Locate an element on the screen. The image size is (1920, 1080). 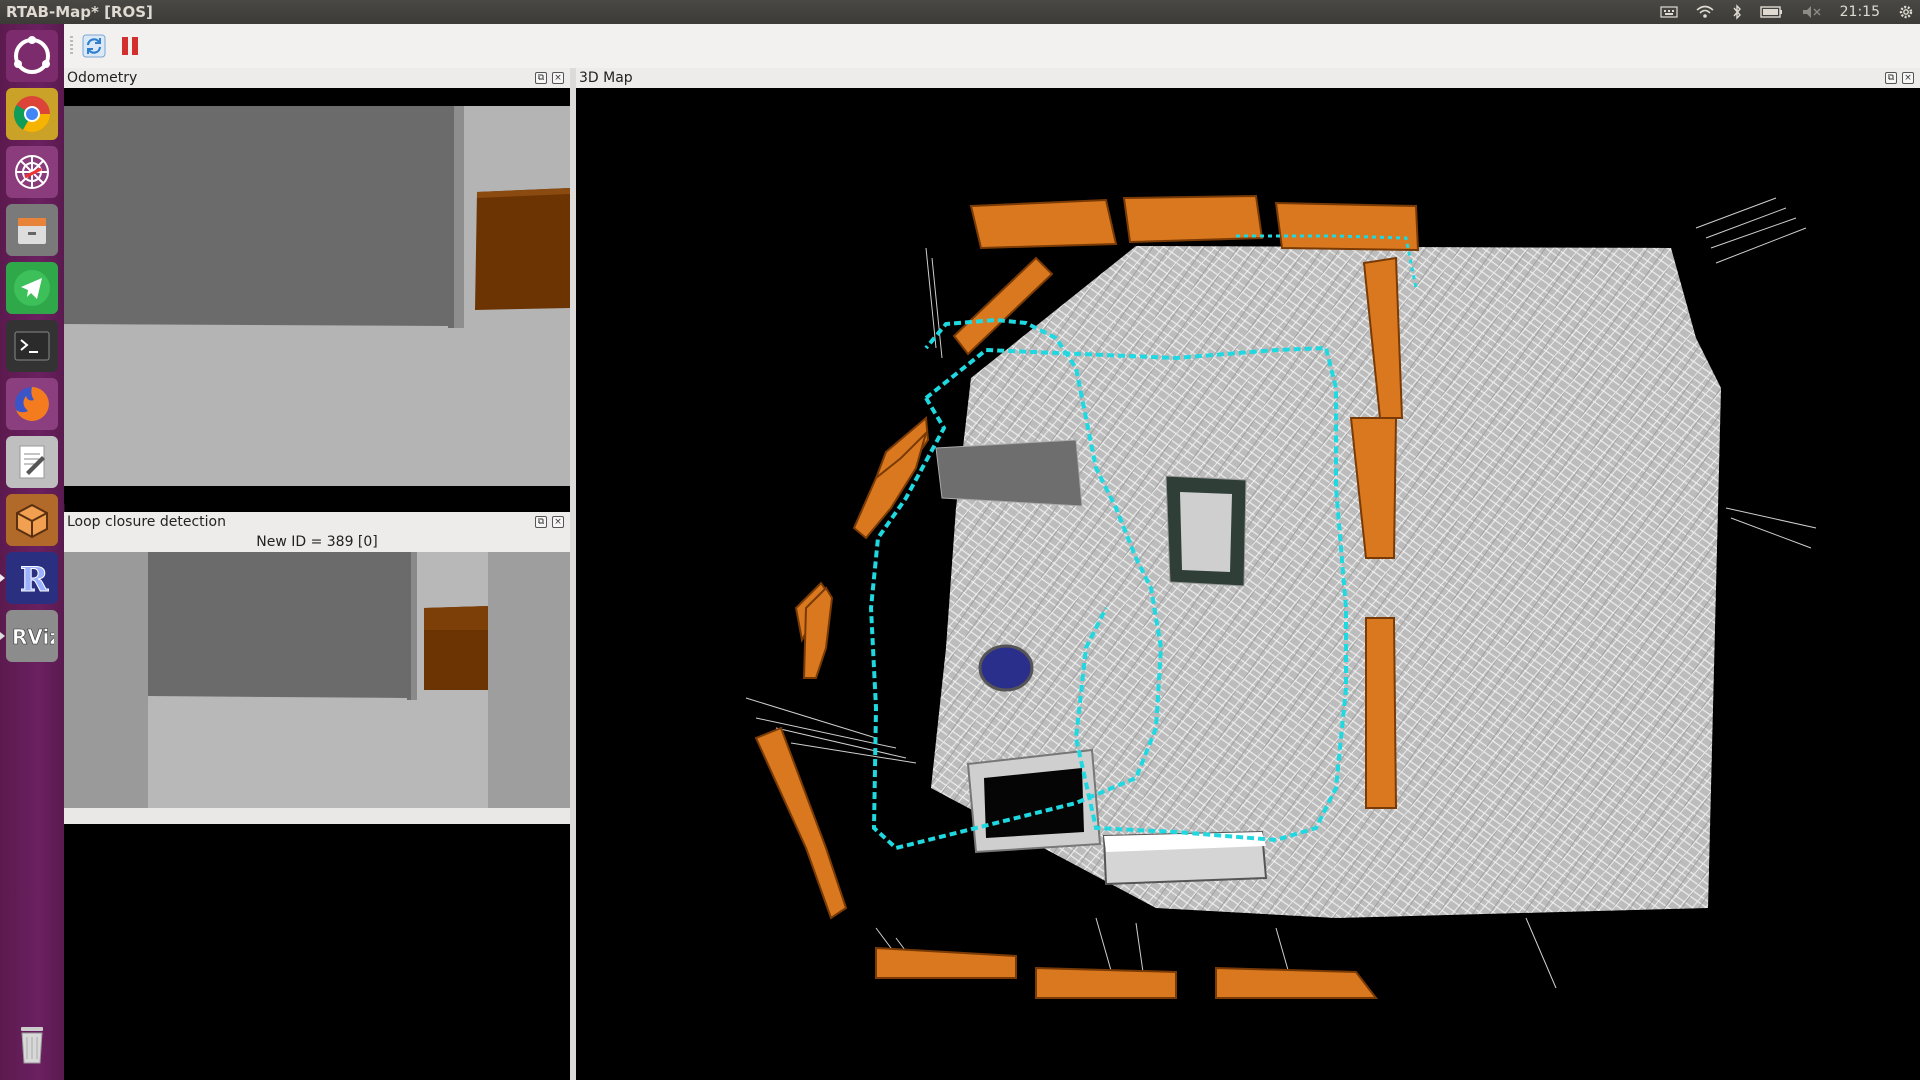
toolbar-grip is located at coordinates (71, 46).